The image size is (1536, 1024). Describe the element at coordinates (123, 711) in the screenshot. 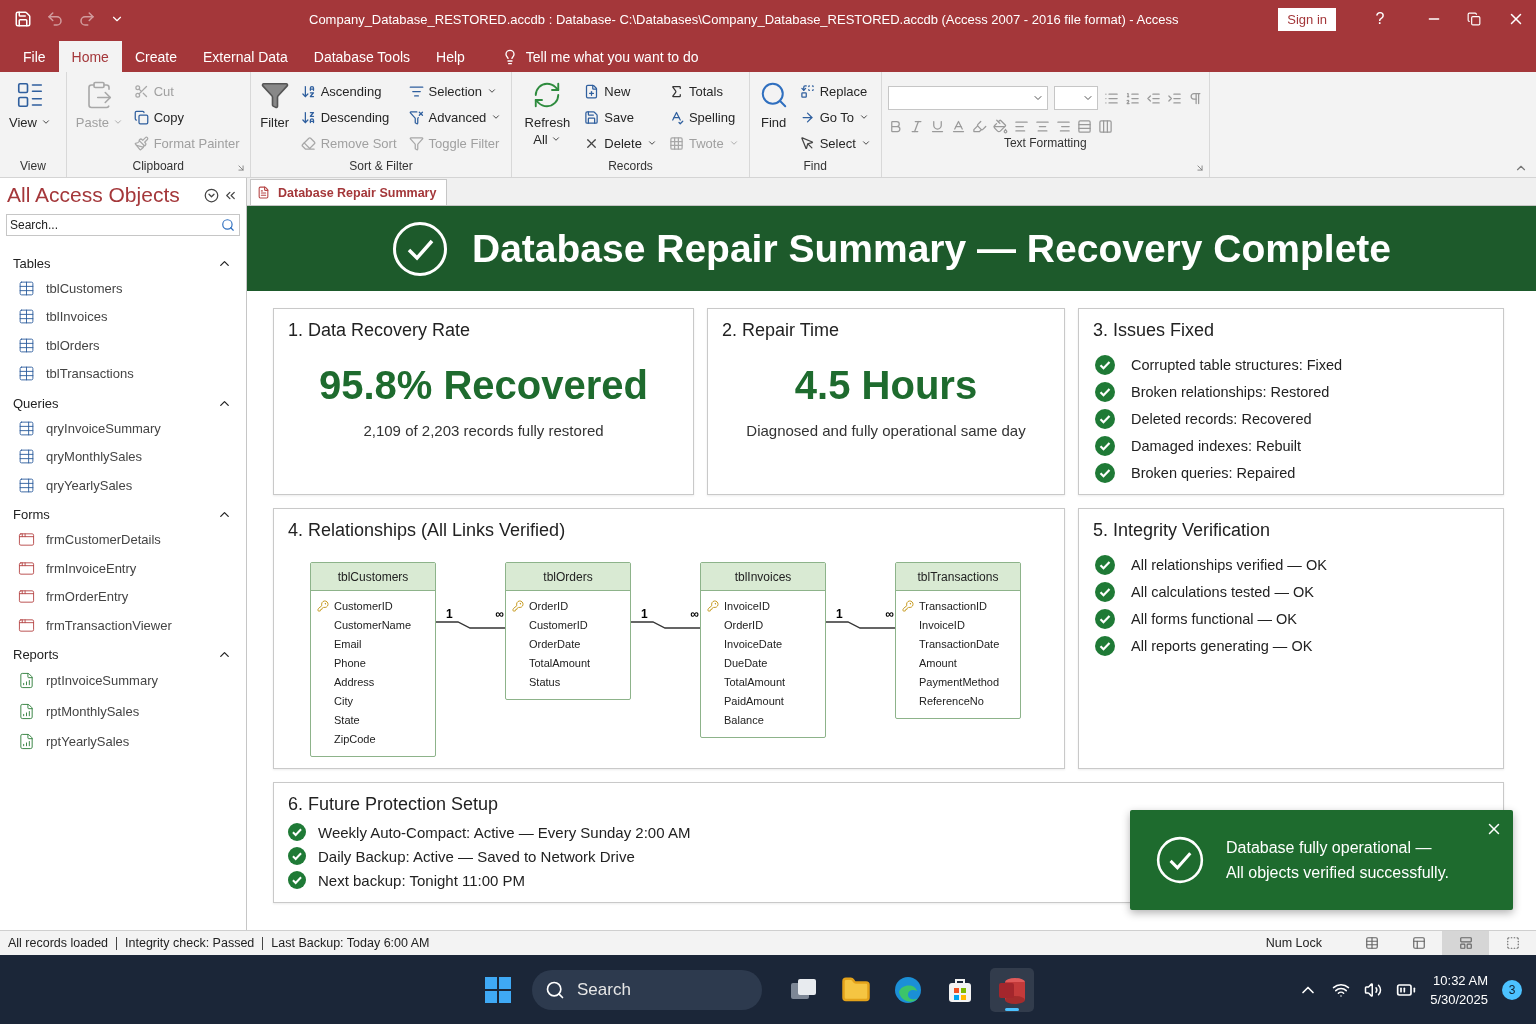

I see `nav-item: rptMonthlySales` at that location.